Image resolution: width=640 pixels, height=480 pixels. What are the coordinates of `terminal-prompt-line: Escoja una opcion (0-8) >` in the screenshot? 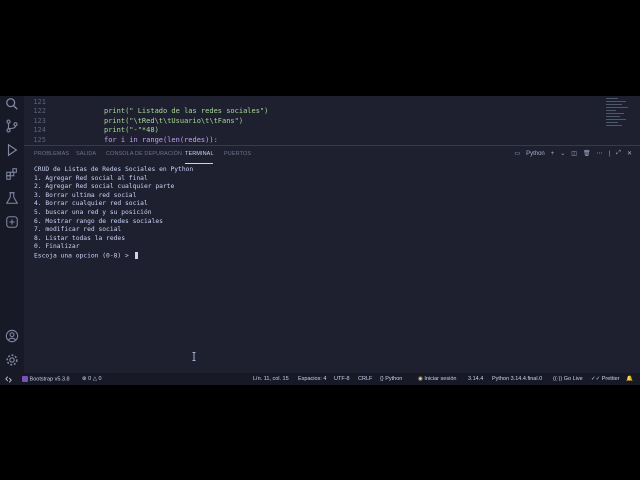 It's located at (314, 256).